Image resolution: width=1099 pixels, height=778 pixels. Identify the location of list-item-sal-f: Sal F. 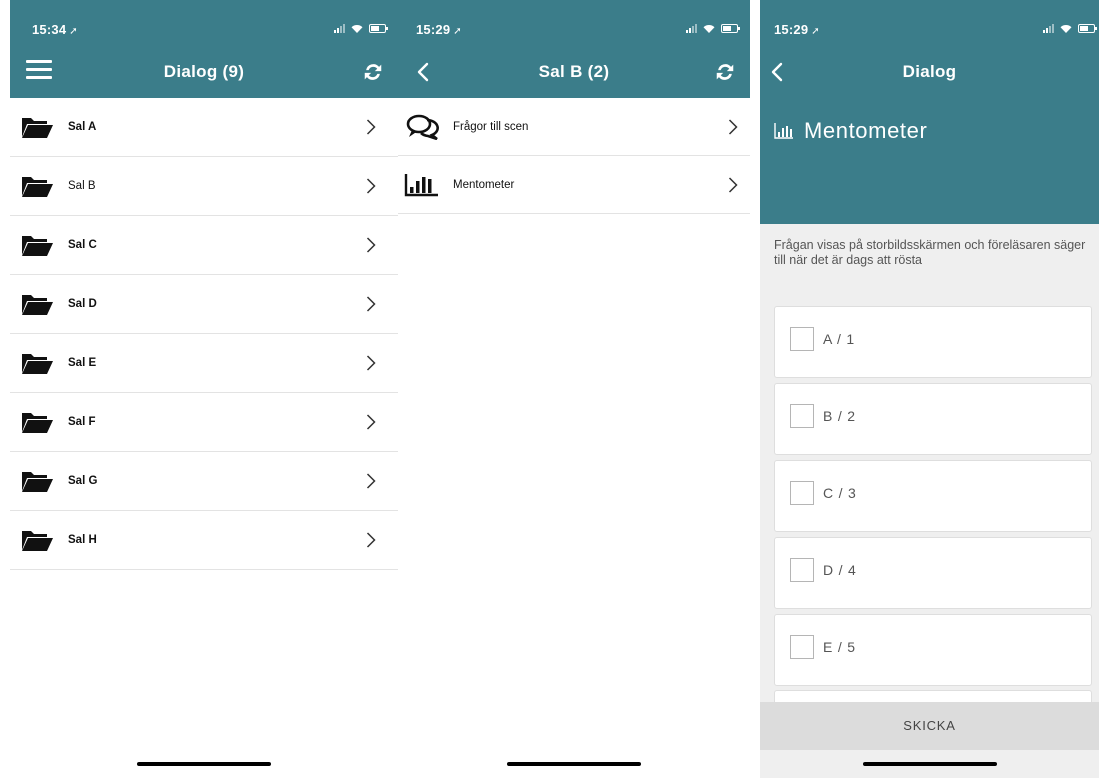
(204, 422).